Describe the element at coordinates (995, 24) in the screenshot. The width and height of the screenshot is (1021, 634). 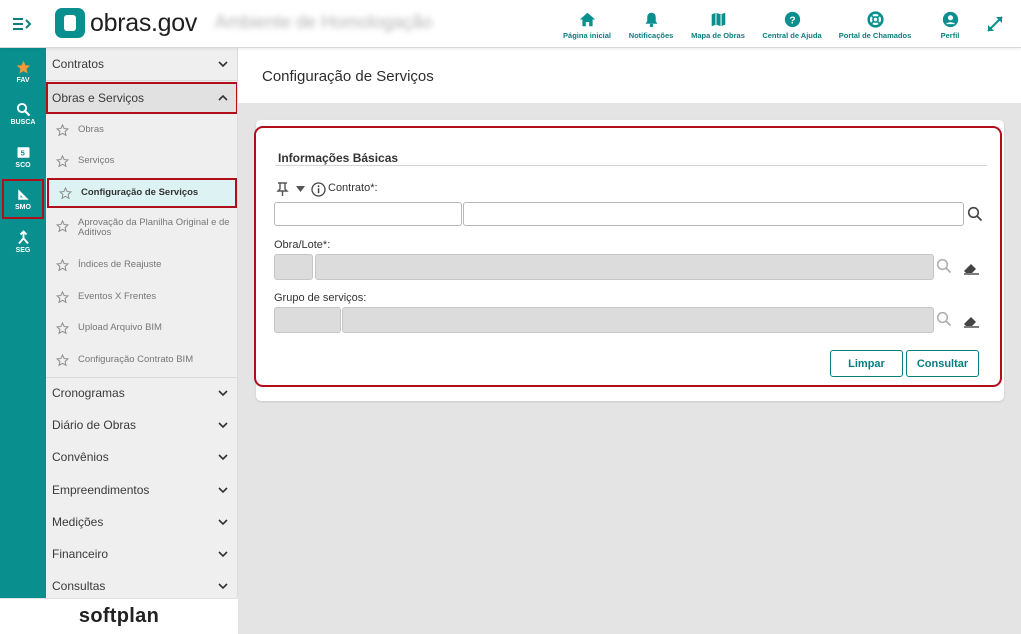
I see `expand-icon` at that location.